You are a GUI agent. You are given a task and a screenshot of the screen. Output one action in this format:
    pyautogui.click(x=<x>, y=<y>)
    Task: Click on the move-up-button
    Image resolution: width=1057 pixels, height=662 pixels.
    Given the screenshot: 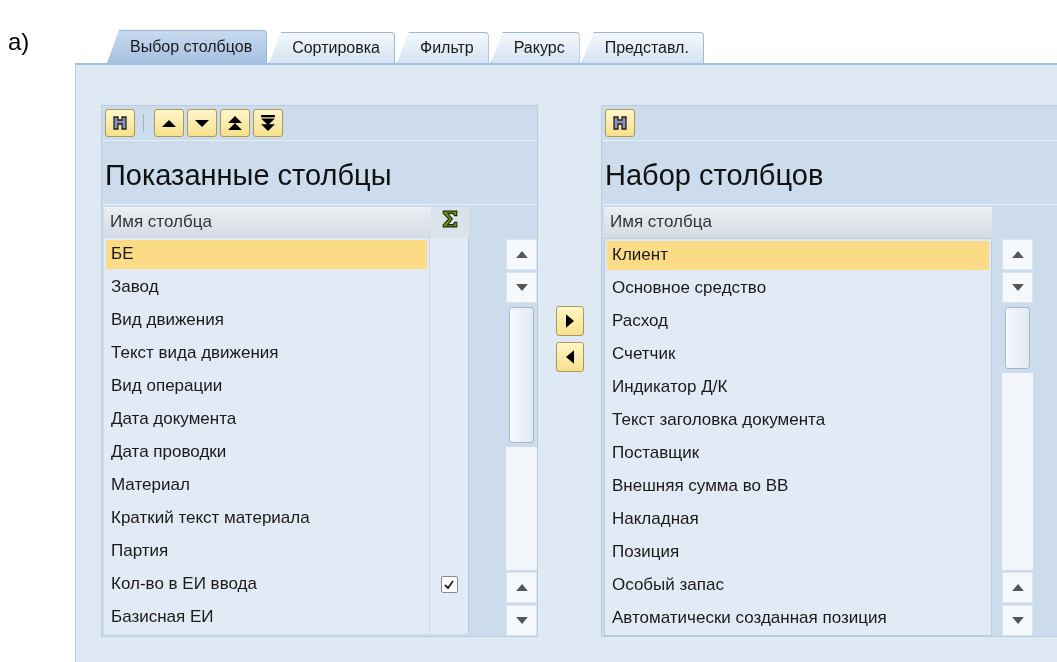 What is the action you would take?
    pyautogui.click(x=169, y=123)
    